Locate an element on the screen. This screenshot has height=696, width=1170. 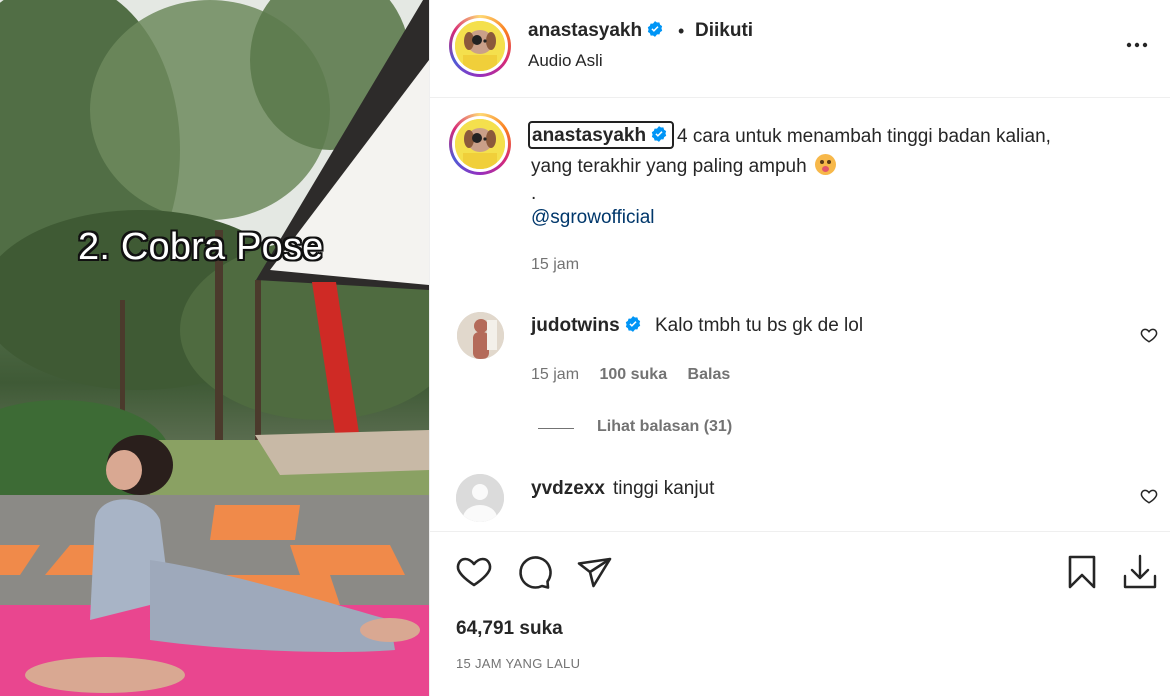
following-button: Diikuti is located at coordinates (724, 31).